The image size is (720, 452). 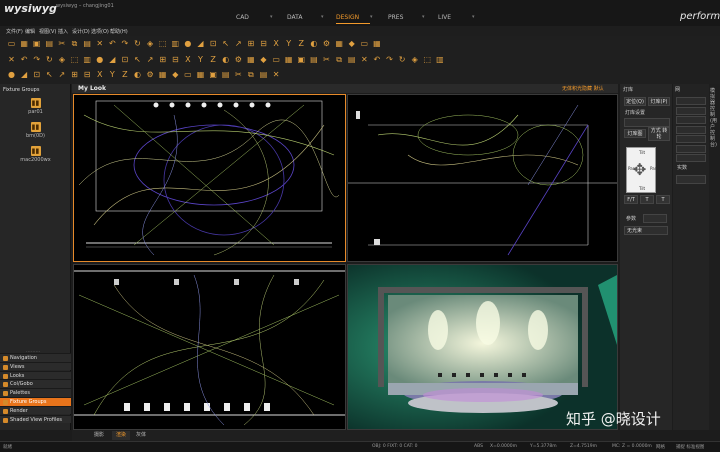 What do you see at coordinates (646, 230) in the screenshot?
I see `beam-select: 无光束` at bounding box center [646, 230].